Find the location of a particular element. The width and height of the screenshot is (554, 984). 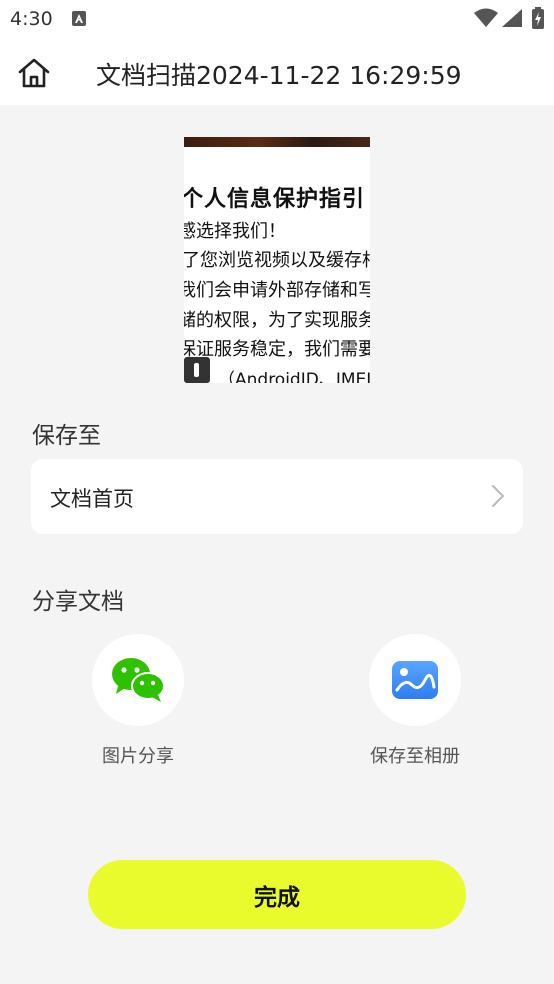

wechat-icon is located at coordinates (138, 680).